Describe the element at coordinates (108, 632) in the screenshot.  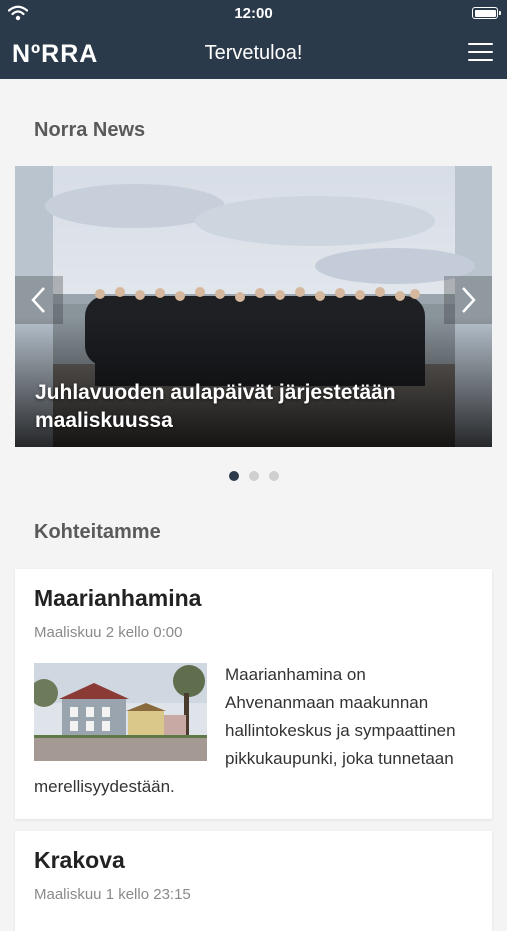
I see `card-date: Maaliskuu 2 kello 0:00` at that location.